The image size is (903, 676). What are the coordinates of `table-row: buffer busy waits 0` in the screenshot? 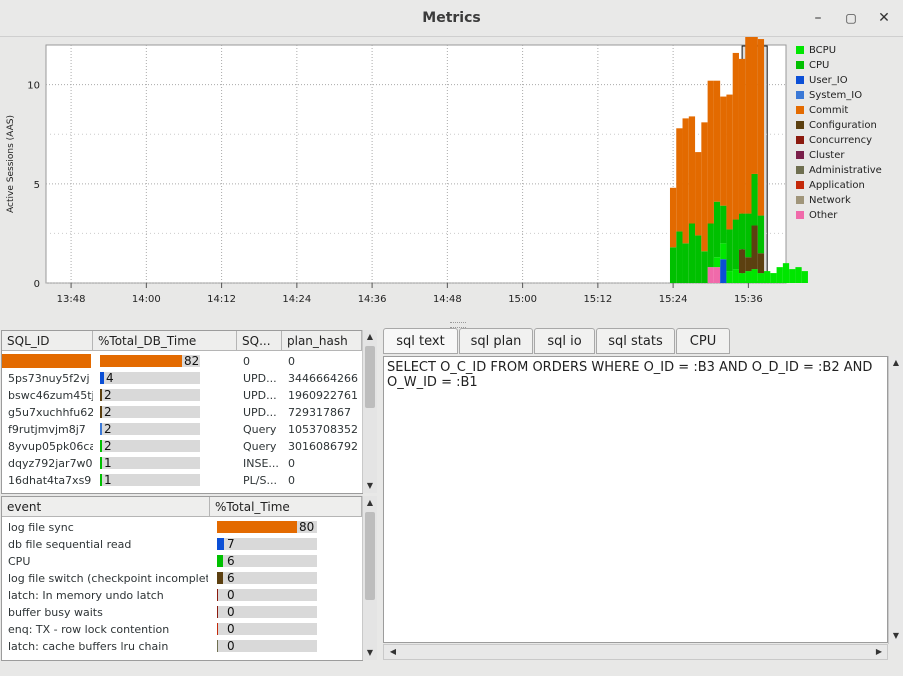 It's located at (182, 612).